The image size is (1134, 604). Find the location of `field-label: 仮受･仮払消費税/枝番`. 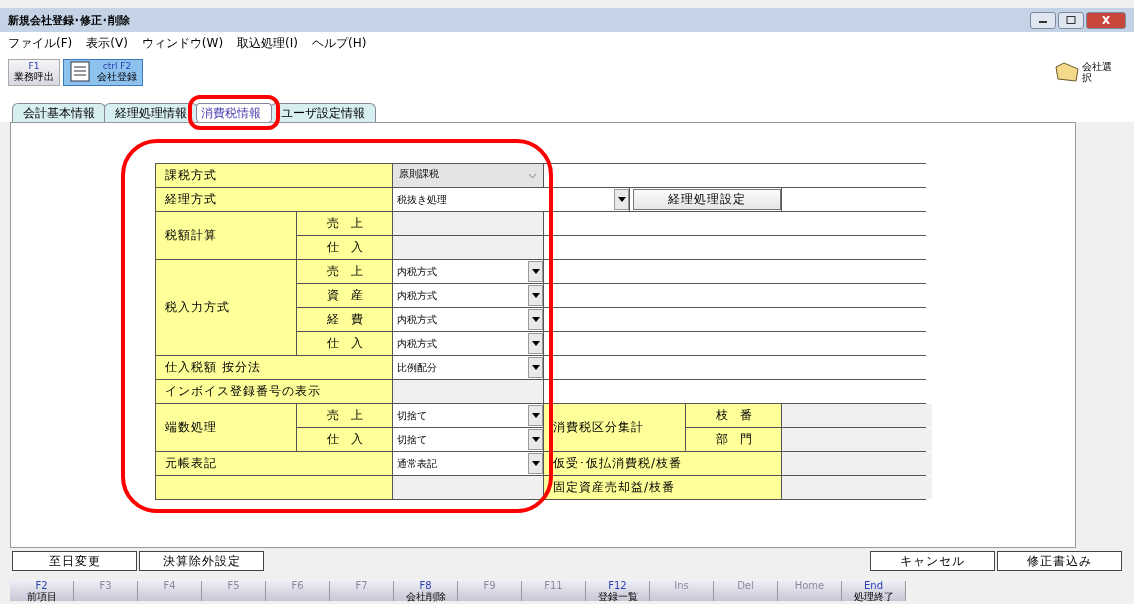

field-label: 仮受･仮払消費税/枝番 is located at coordinates (662, 463).